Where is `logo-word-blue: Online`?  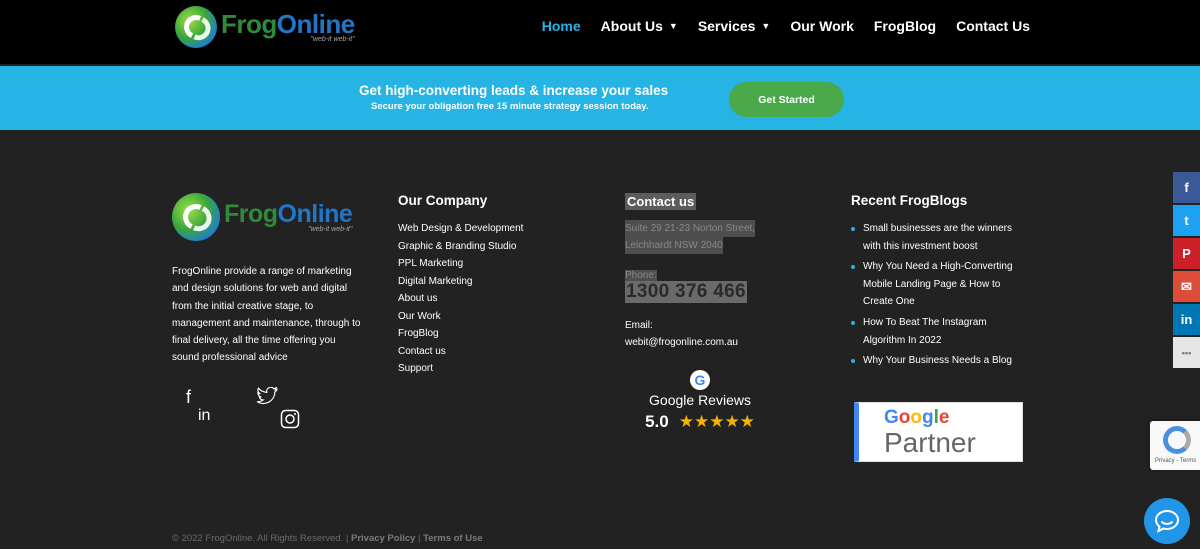 logo-word-blue: Online is located at coordinates (315, 24).